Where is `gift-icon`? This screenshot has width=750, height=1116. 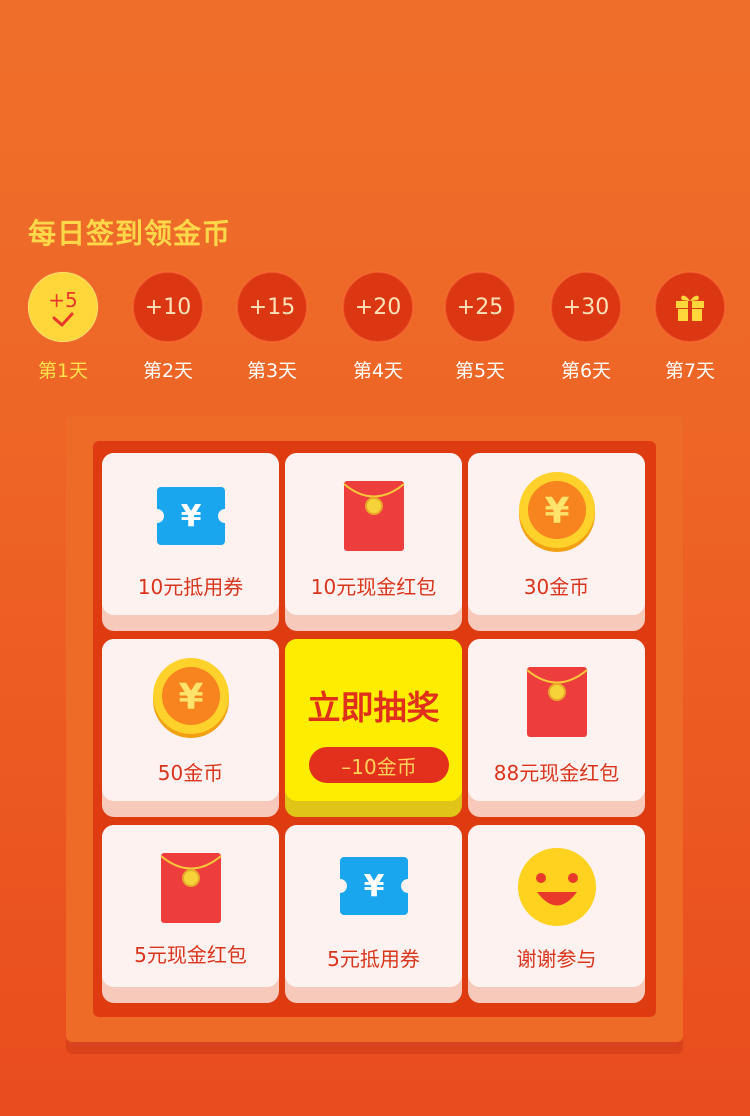 gift-icon is located at coordinates (690, 308).